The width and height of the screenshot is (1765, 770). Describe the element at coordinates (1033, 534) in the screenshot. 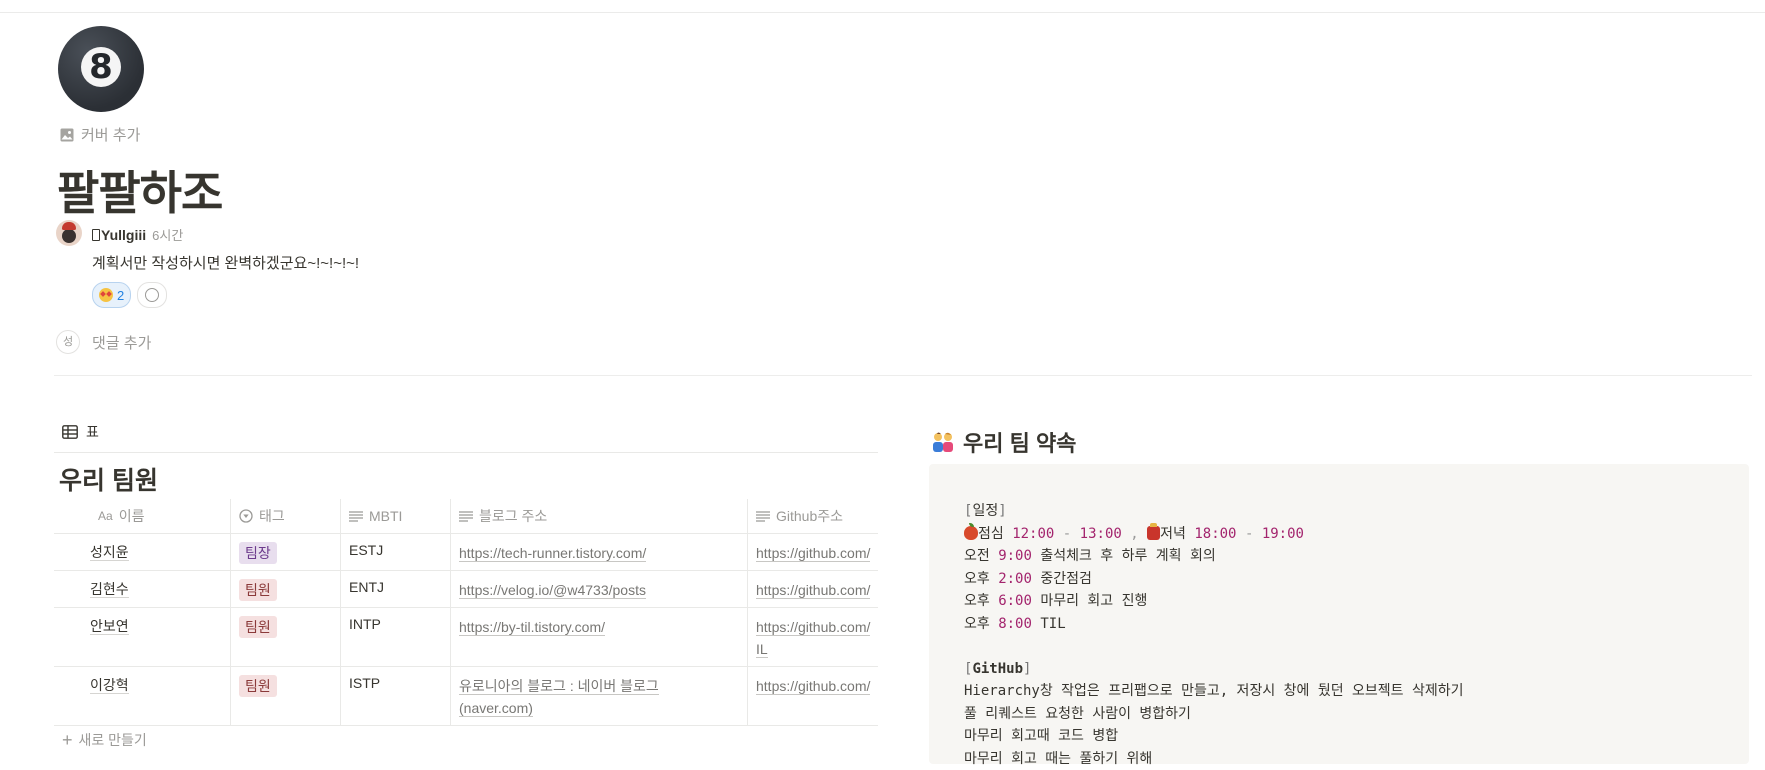

I see `lunch-start: 12:00` at that location.